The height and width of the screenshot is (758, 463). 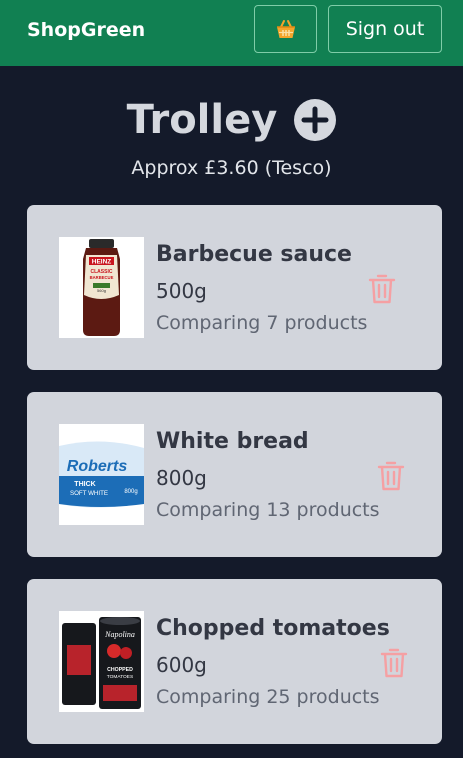 What do you see at coordinates (130, 492) in the screenshot?
I see `image-label: 800g` at bounding box center [130, 492].